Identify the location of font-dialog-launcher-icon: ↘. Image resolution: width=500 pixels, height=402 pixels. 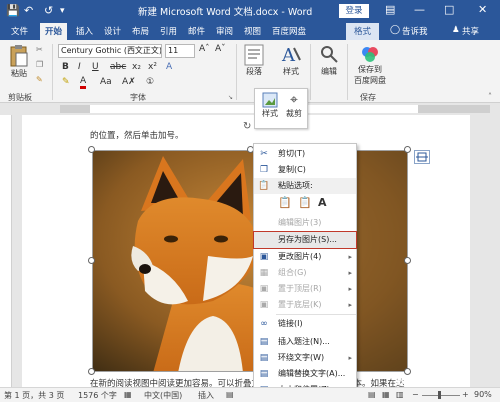
(230, 97).